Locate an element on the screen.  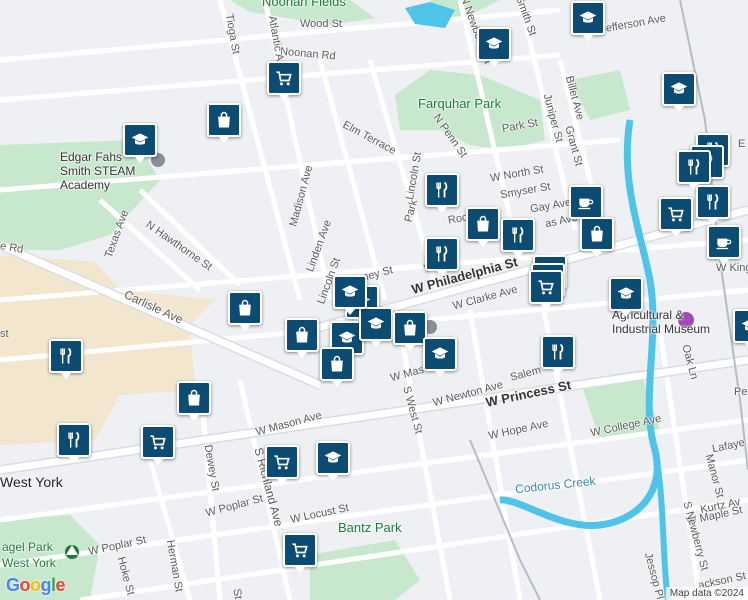
museum-icon is located at coordinates (686, 320).